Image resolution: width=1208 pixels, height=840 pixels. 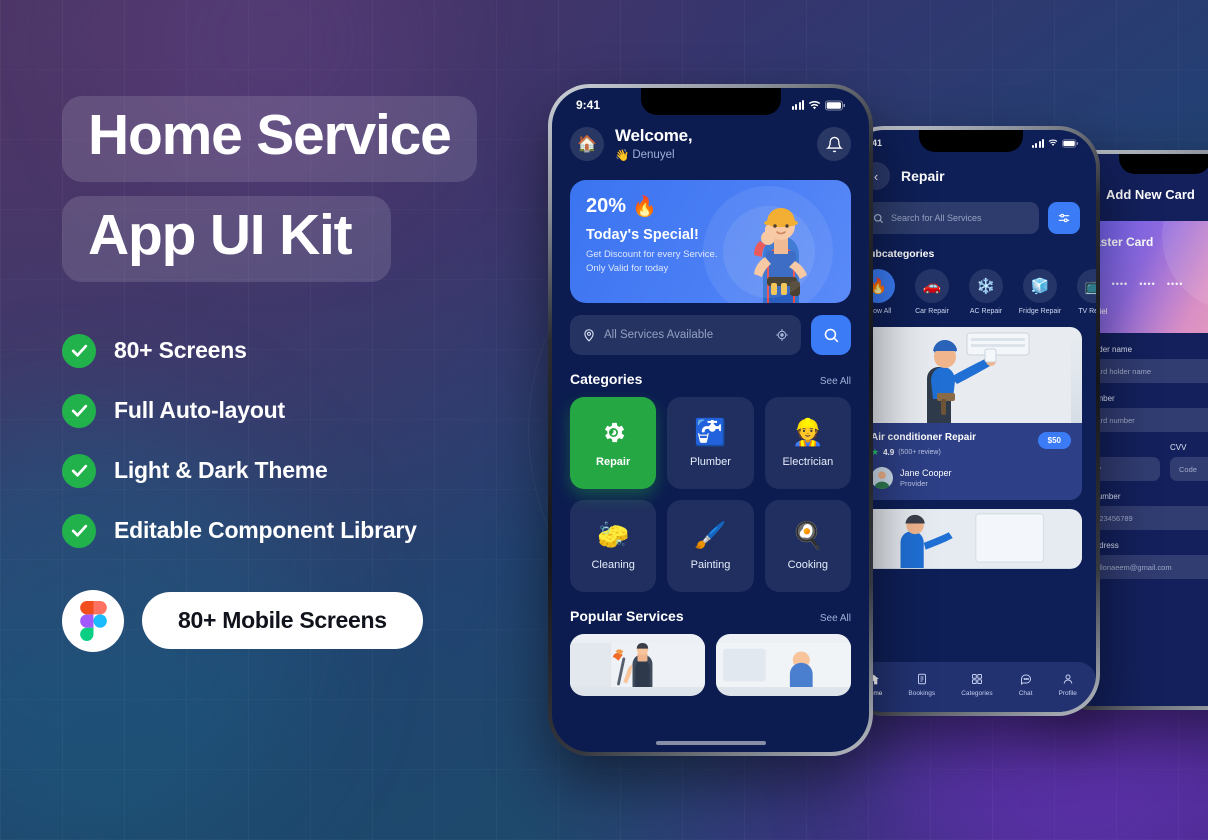 What do you see at coordinates (587, 144) in the screenshot?
I see `home-icon: 🏠` at bounding box center [587, 144].